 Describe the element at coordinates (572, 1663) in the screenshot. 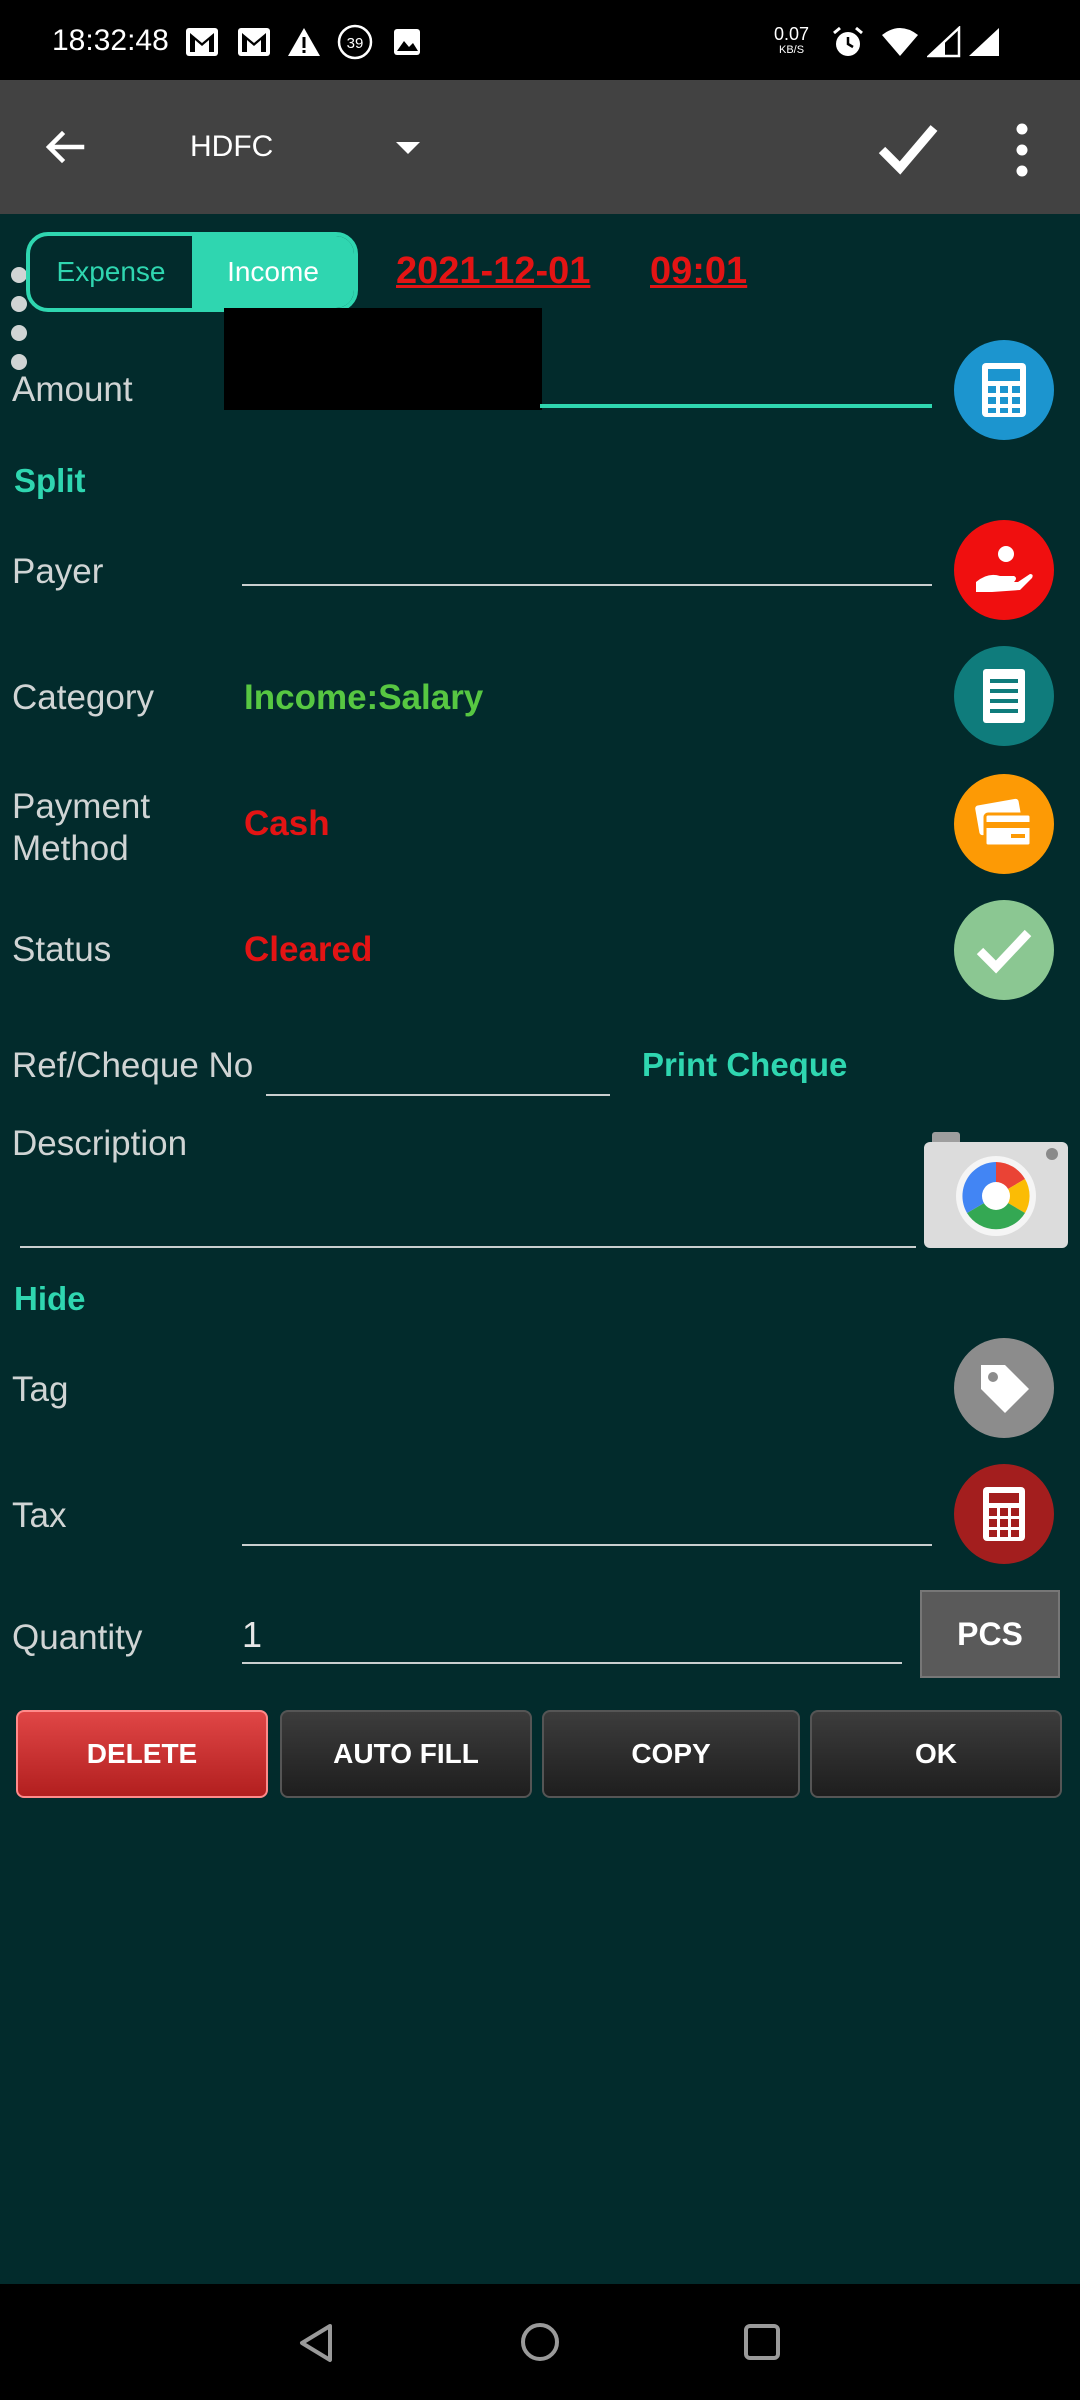

I see `quantity-underline` at that location.